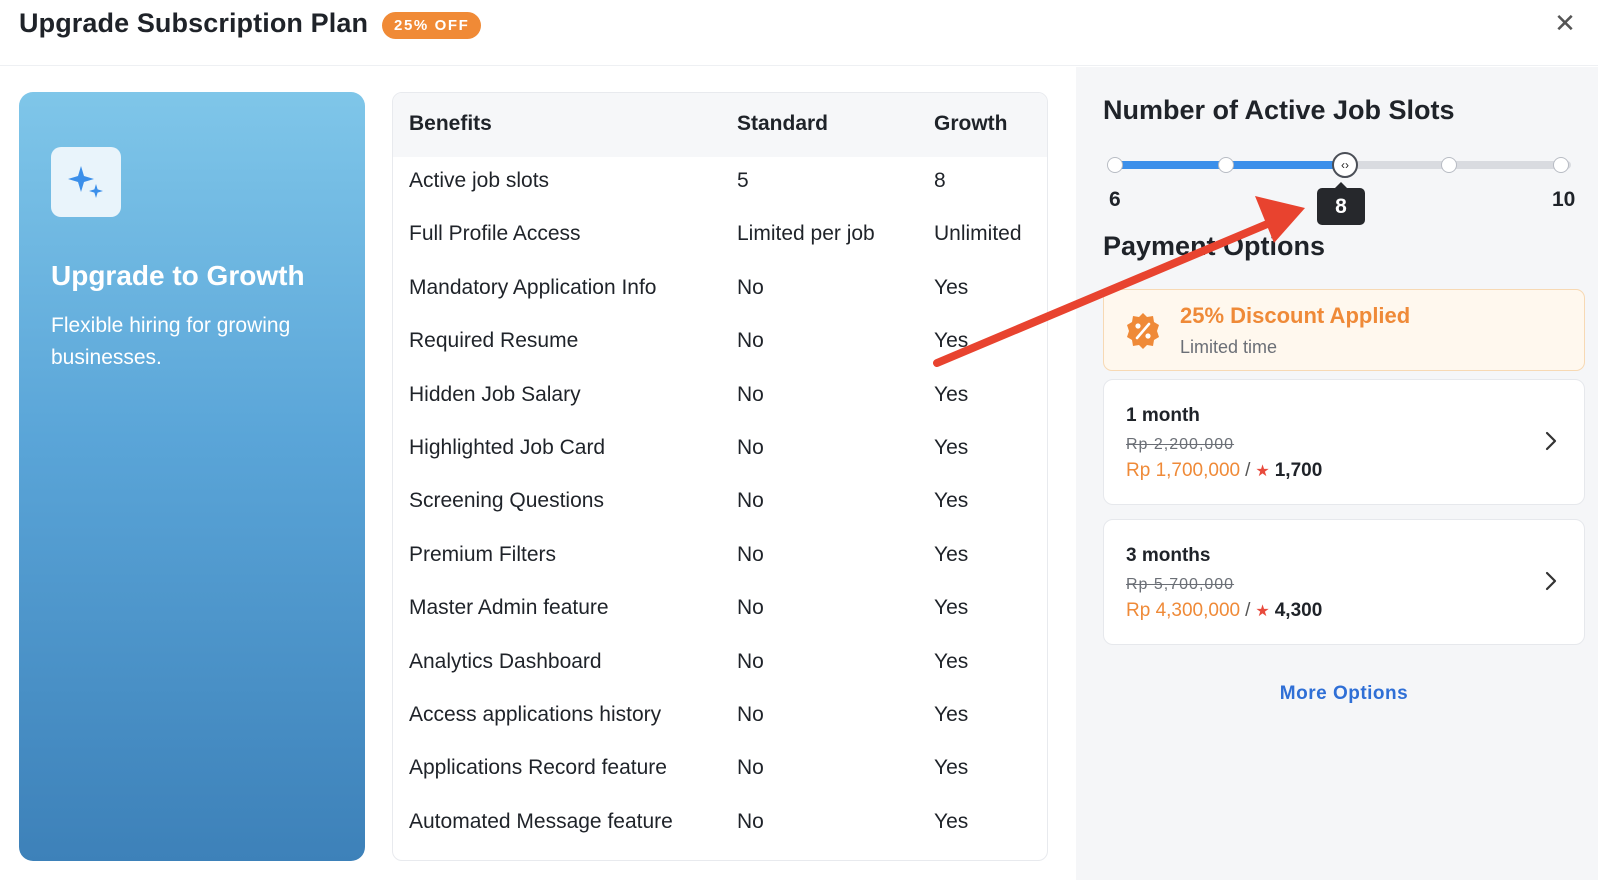 The height and width of the screenshot is (880, 1598). What do you see at coordinates (720, 770) in the screenshot?
I see `table-row: Applications Record feature No Yes` at bounding box center [720, 770].